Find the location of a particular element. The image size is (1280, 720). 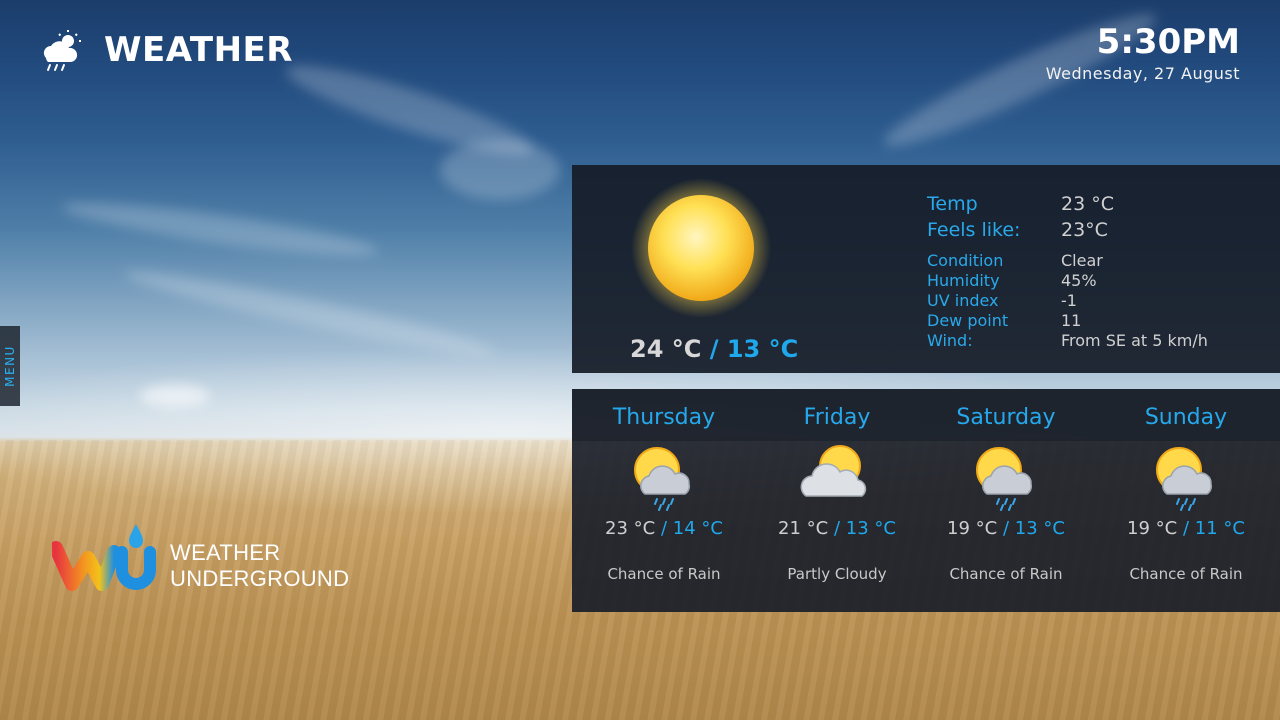

detail-label: Dew point is located at coordinates (968, 320).